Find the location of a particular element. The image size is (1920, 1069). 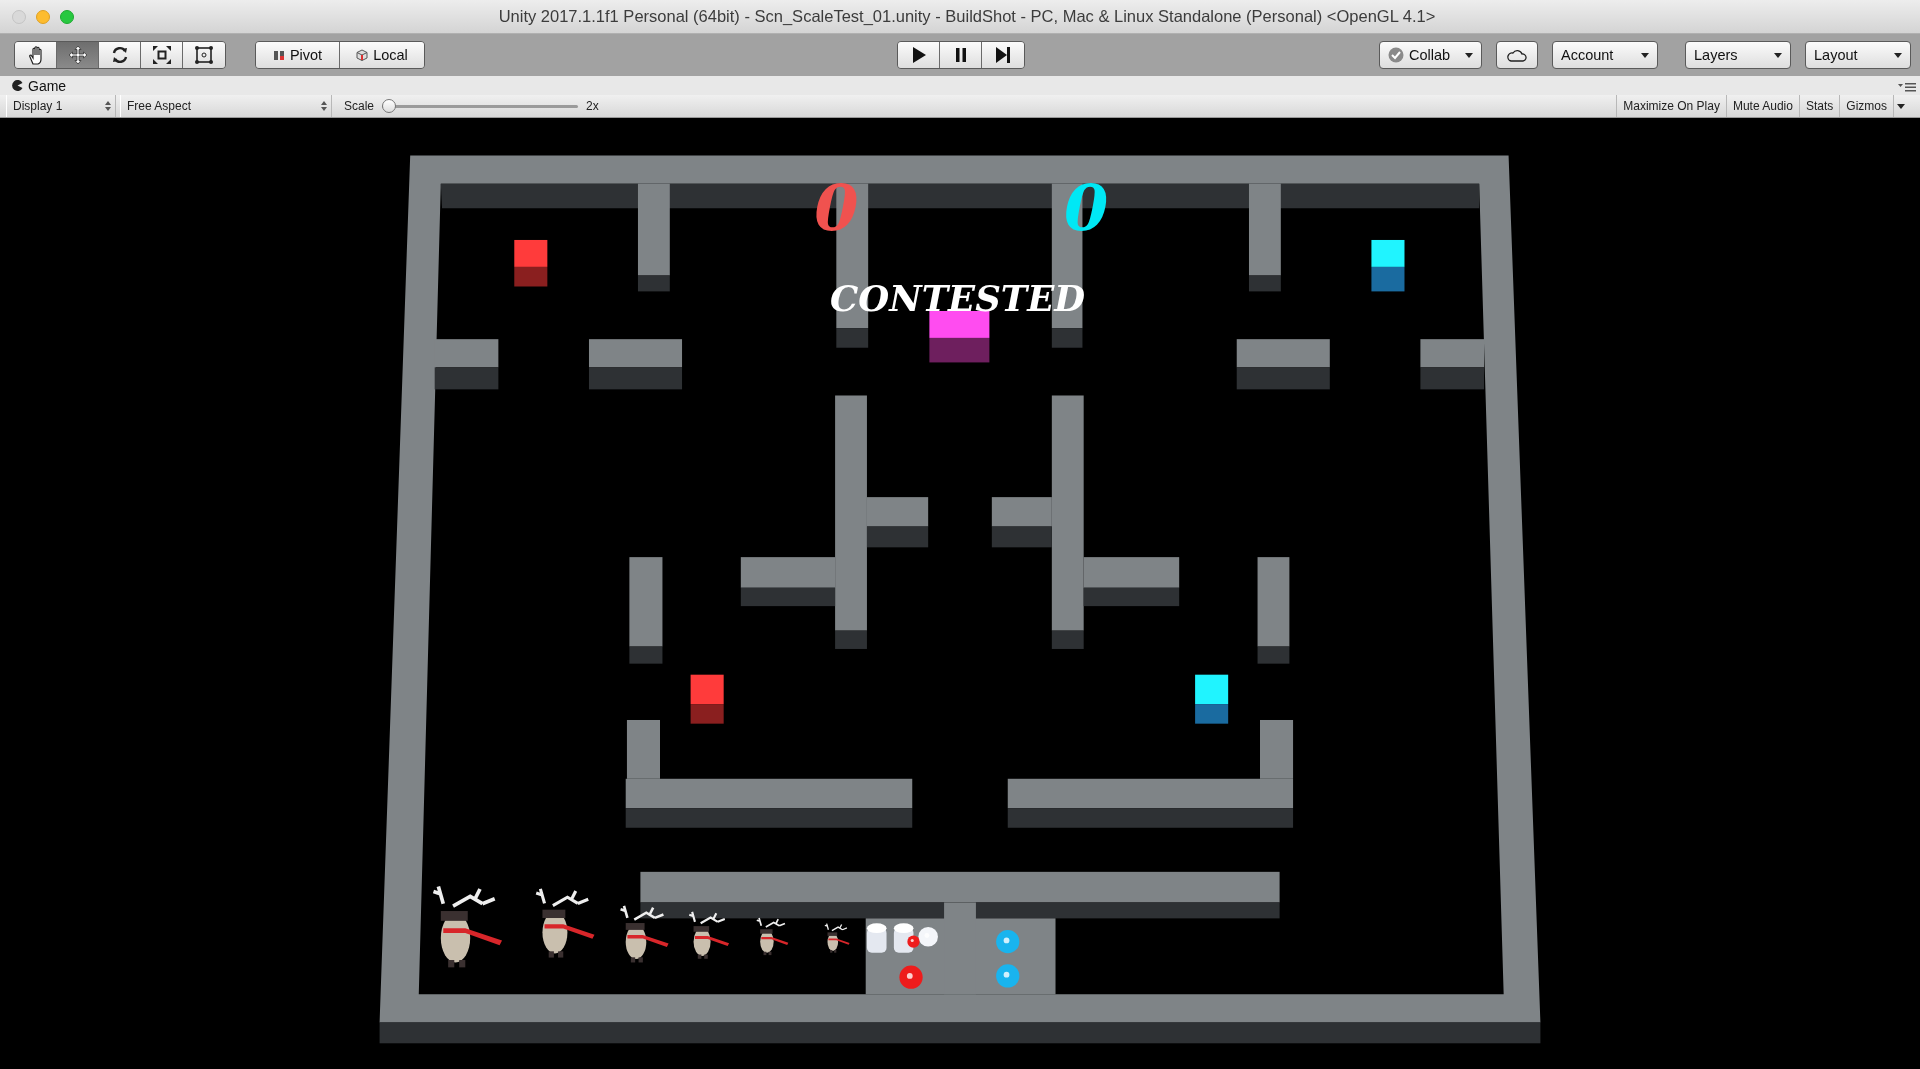

toggle-button: Mute Audio is located at coordinates (1762, 106).